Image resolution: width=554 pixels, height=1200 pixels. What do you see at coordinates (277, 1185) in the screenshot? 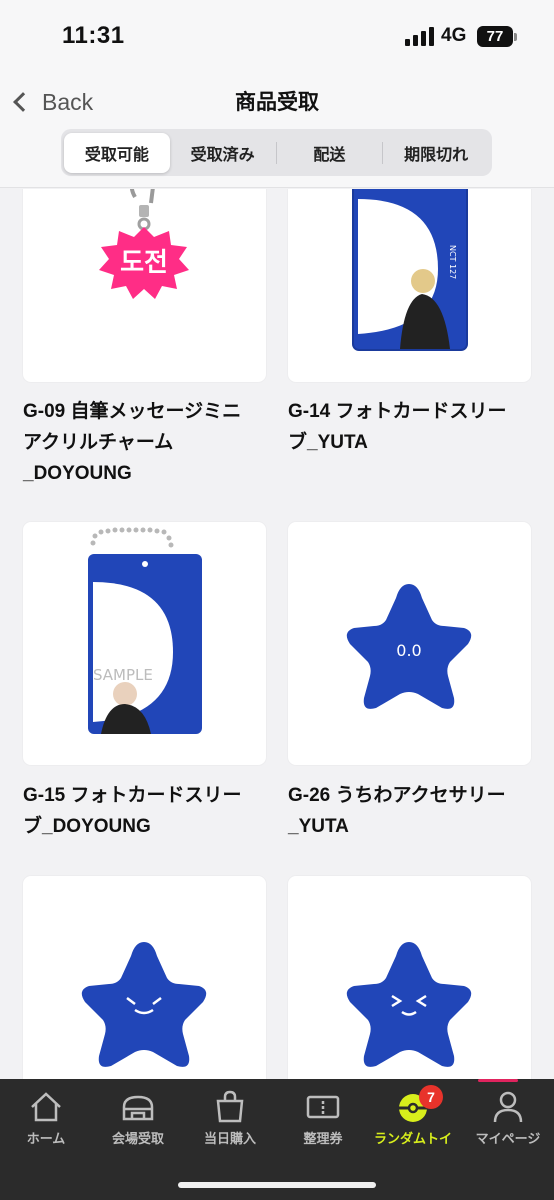
I see `home-indicator` at bounding box center [277, 1185].